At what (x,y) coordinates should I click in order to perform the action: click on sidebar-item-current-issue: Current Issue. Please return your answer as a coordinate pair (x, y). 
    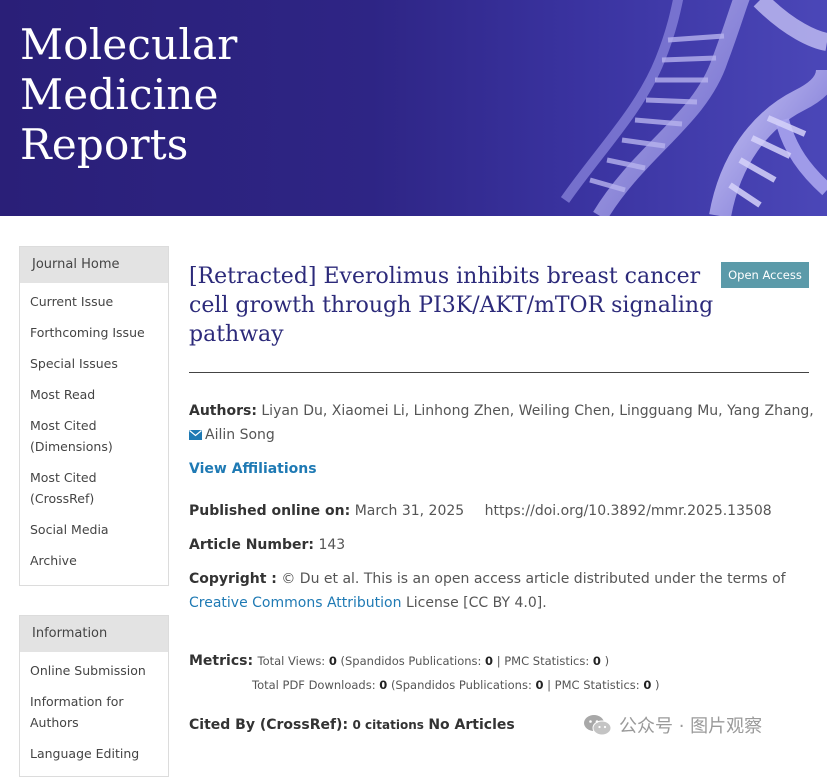
    Looking at the image, I should click on (94, 301).